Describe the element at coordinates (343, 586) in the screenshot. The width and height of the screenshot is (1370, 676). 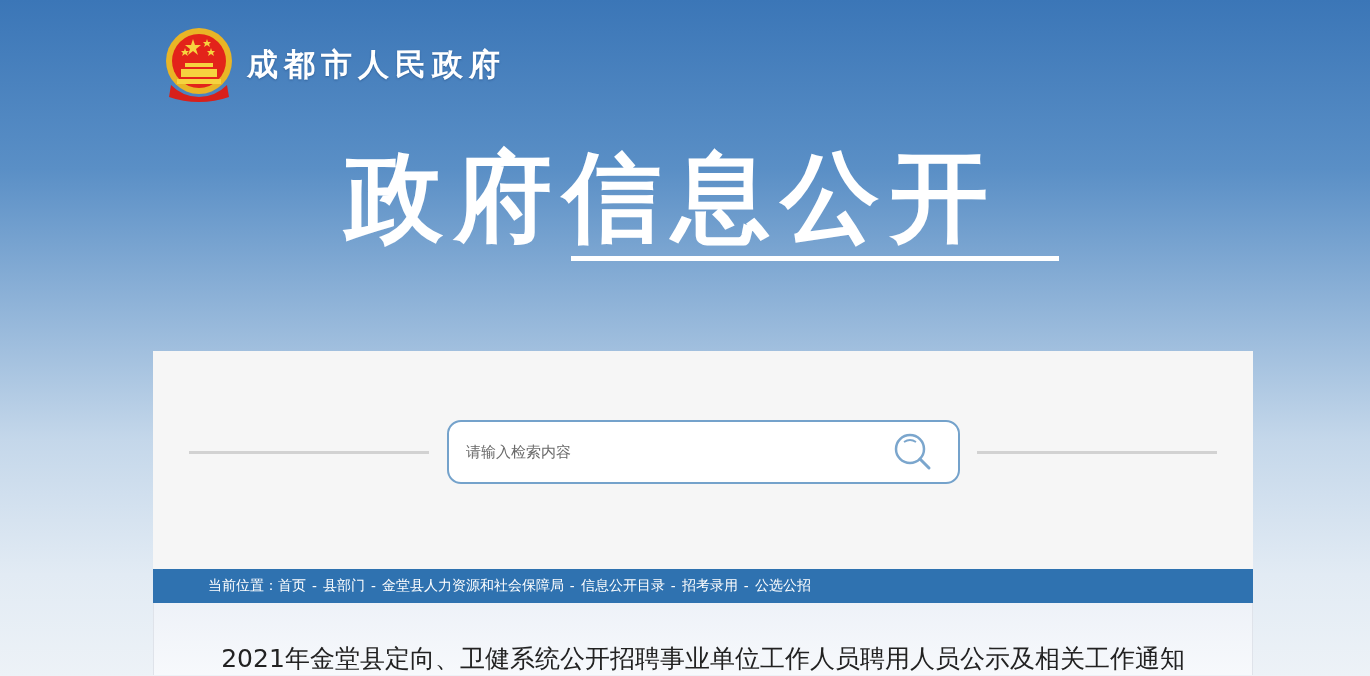
I see `breadcrumb-link: 县部门` at that location.